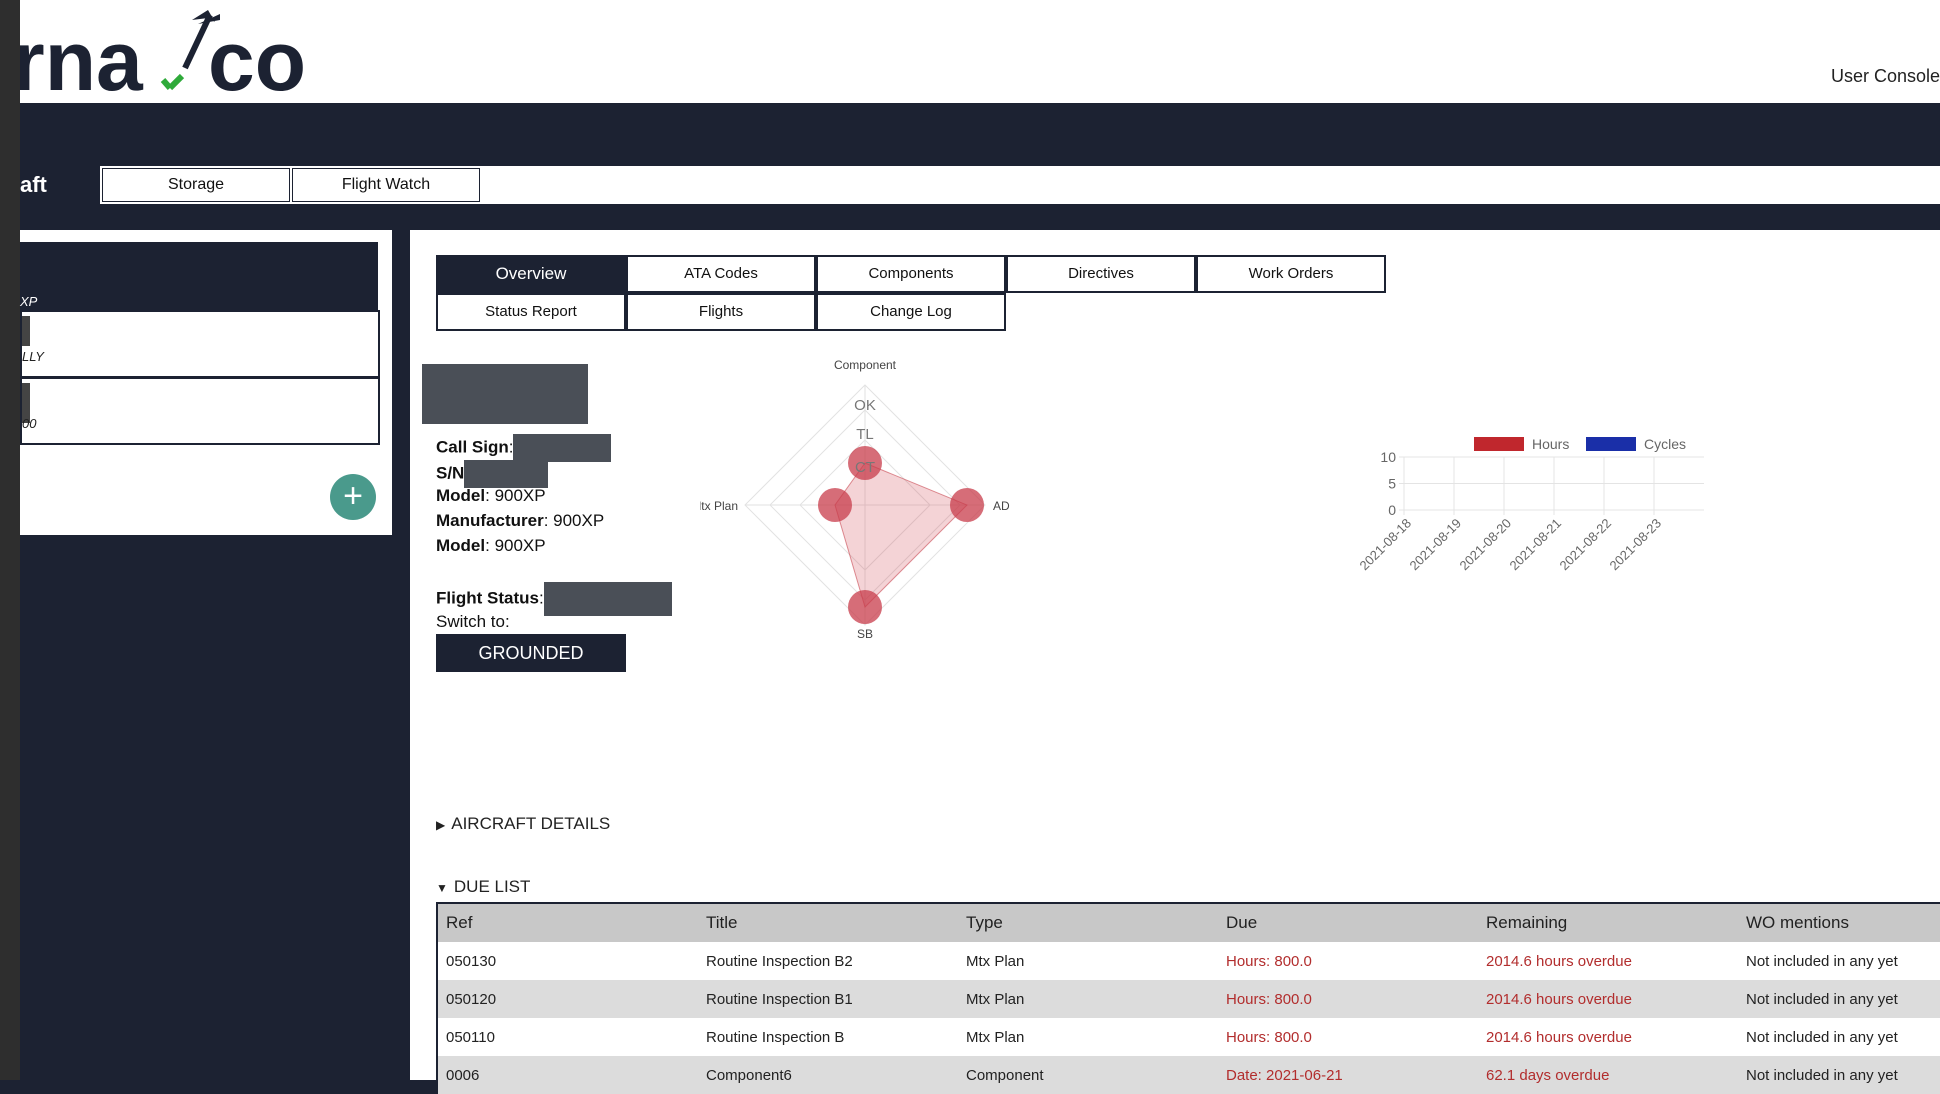 This screenshot has height=1094, width=1940. Describe the element at coordinates (567, 922) in the screenshot. I see `column-header-ref: Ref` at that location.